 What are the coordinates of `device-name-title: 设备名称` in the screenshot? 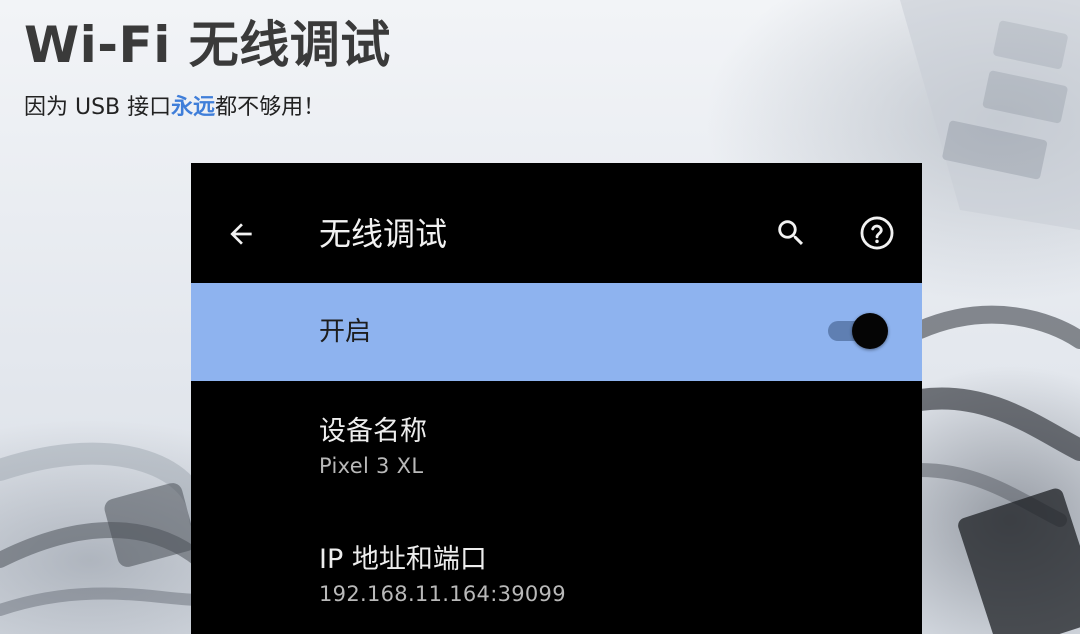 It's located at (373, 431).